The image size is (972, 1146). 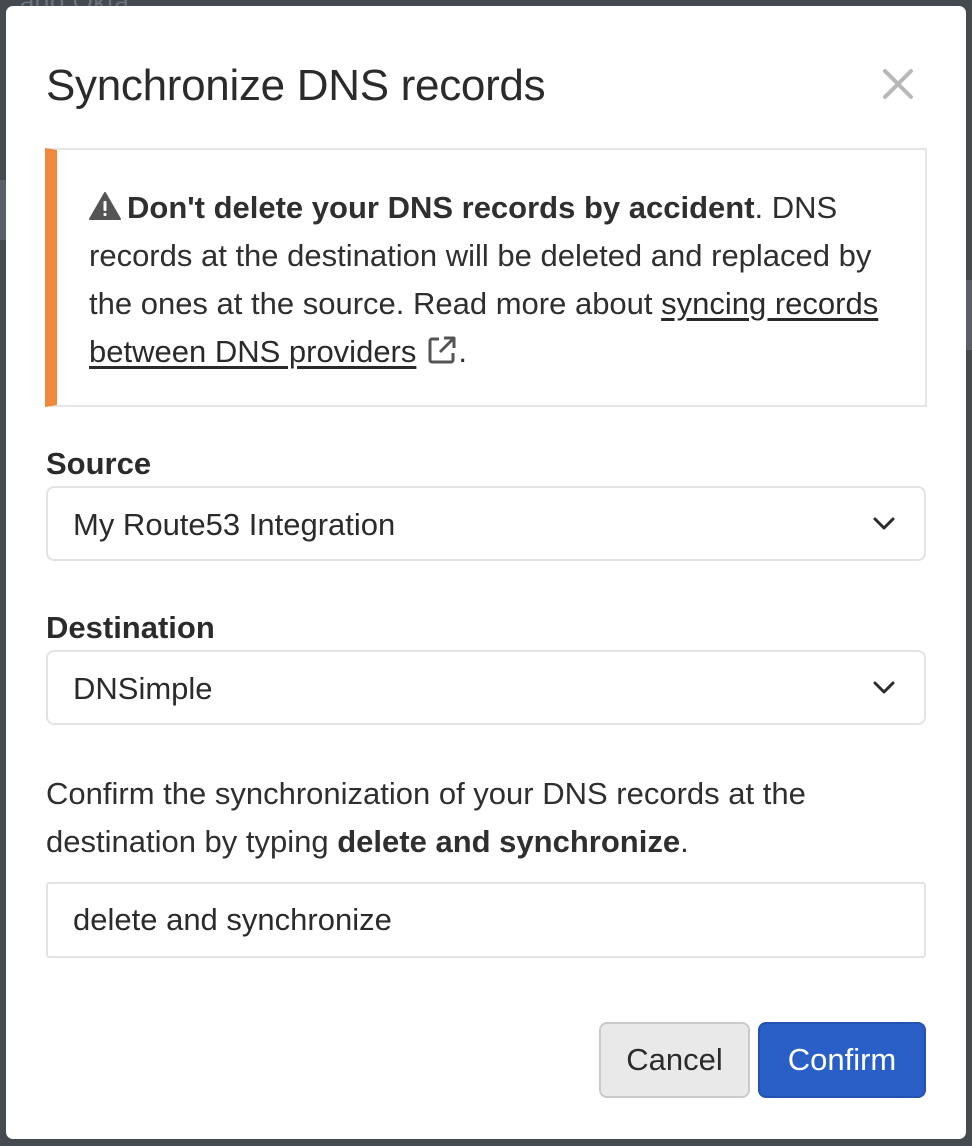 What do you see at coordinates (105, 203) in the screenshot?
I see `warning-icon` at bounding box center [105, 203].